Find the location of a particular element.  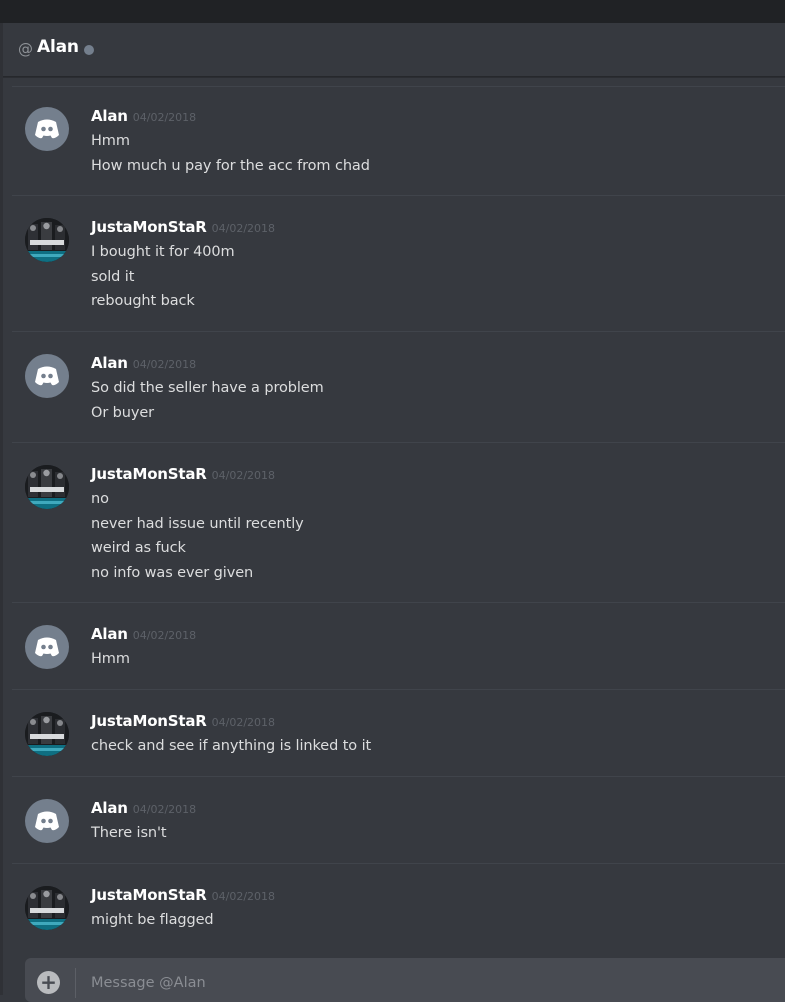

message-line: no is located at coordinates (100, 499).